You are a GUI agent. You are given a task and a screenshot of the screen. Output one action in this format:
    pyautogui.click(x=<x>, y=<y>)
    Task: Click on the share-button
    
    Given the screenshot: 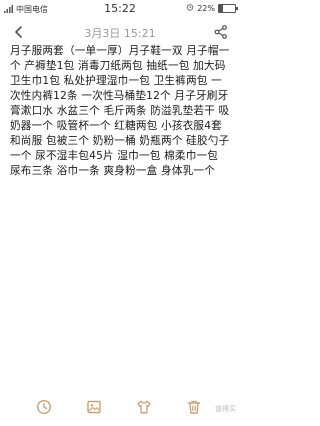 What is the action you would take?
    pyautogui.click(x=221, y=32)
    